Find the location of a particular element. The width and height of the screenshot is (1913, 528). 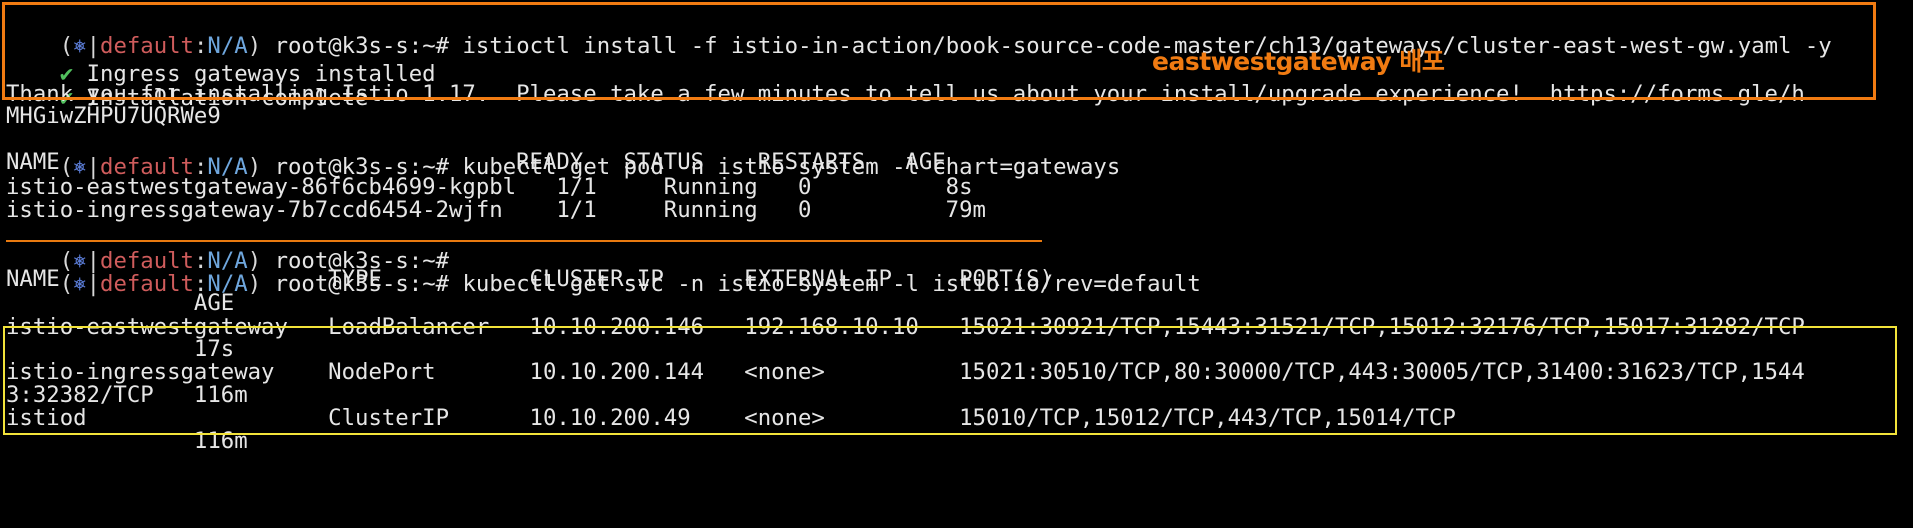

table-header: NAME READY STATUS RESTARTS AGE is located at coordinates (476, 162).